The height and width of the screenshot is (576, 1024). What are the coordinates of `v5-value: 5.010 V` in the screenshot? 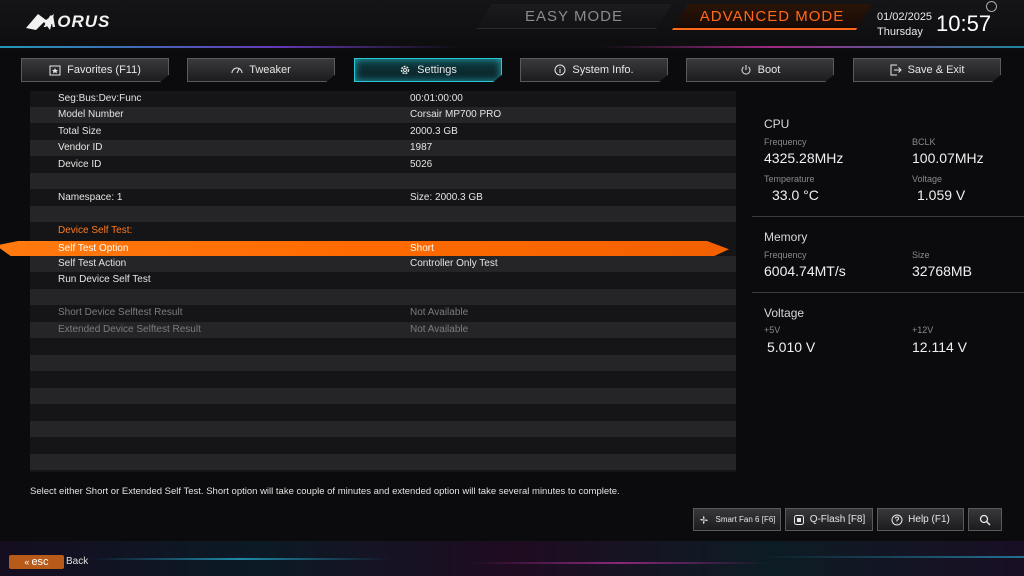 It's located at (791, 347).